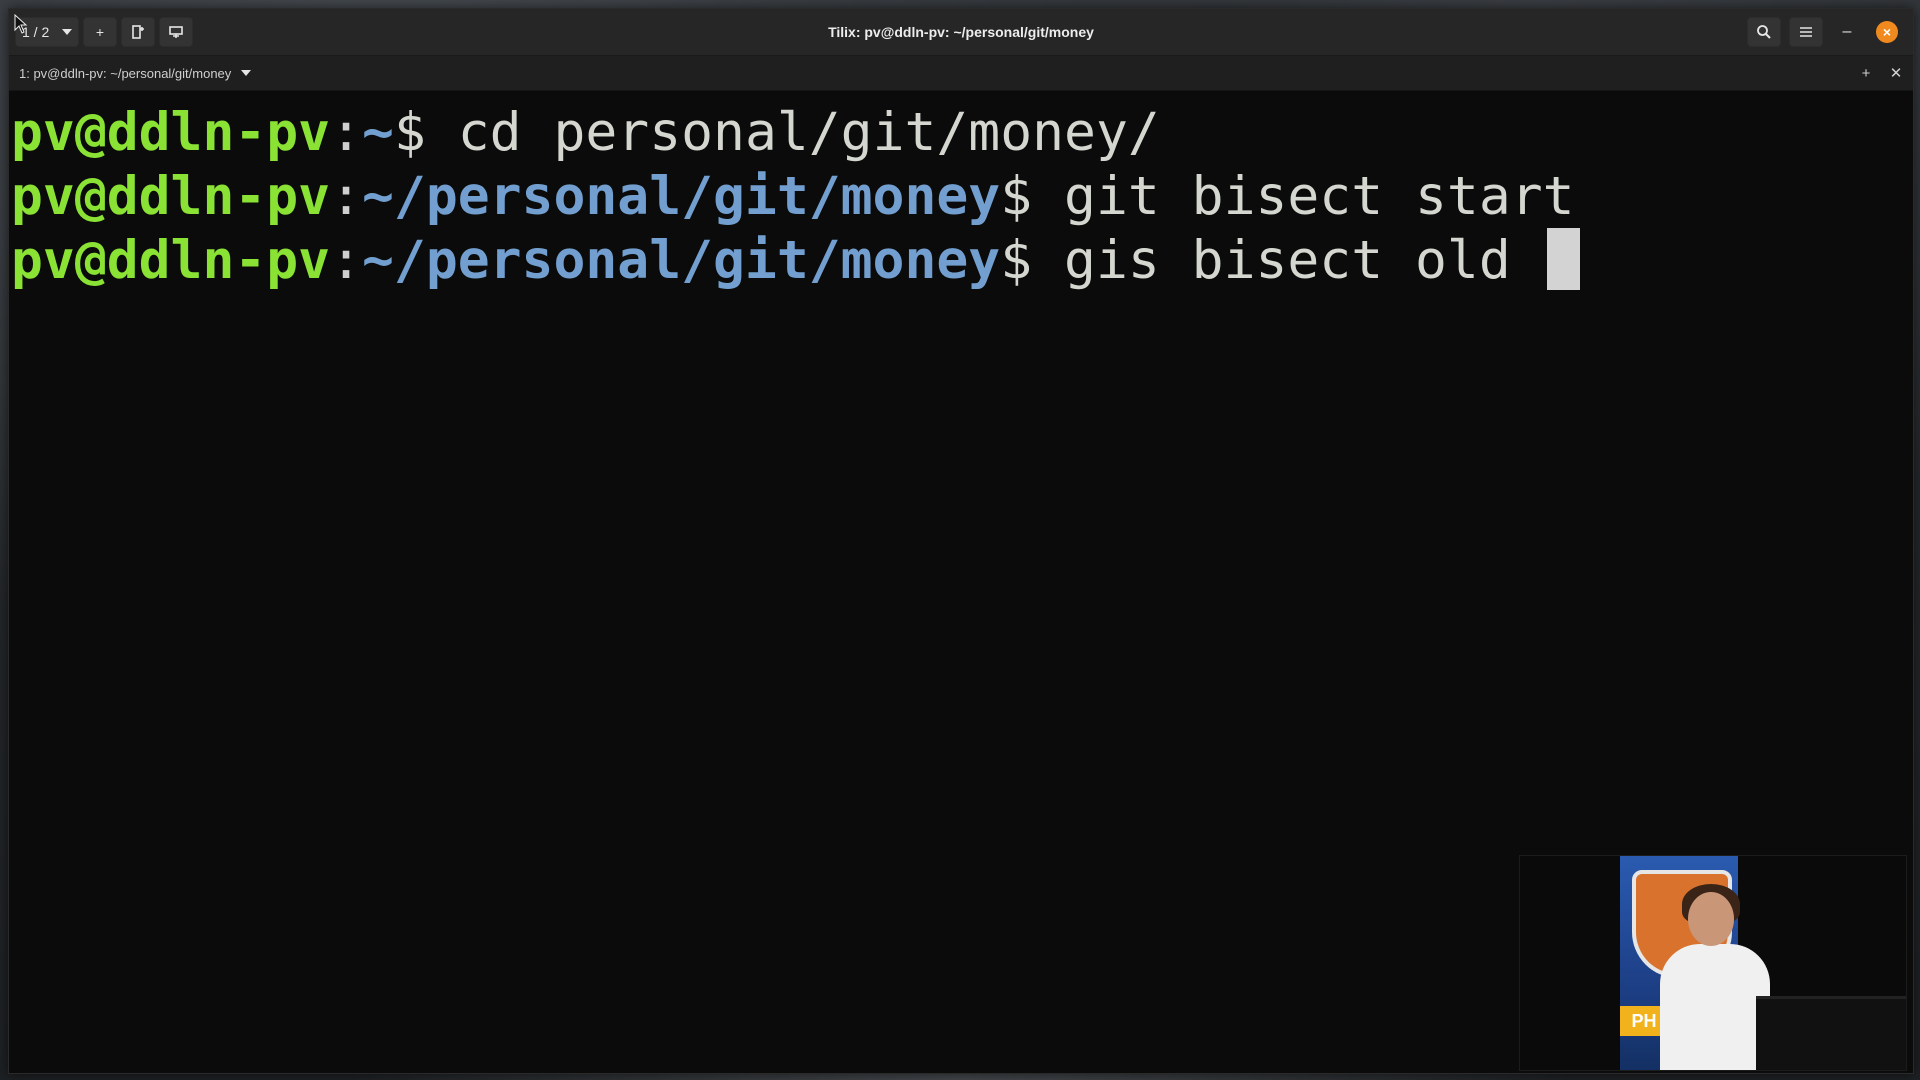 The image size is (1920, 1080). I want to click on terminal-tab-bar: 1: pv@ddln-pv: ~/personal/git/money + ✕, so click(961, 73).